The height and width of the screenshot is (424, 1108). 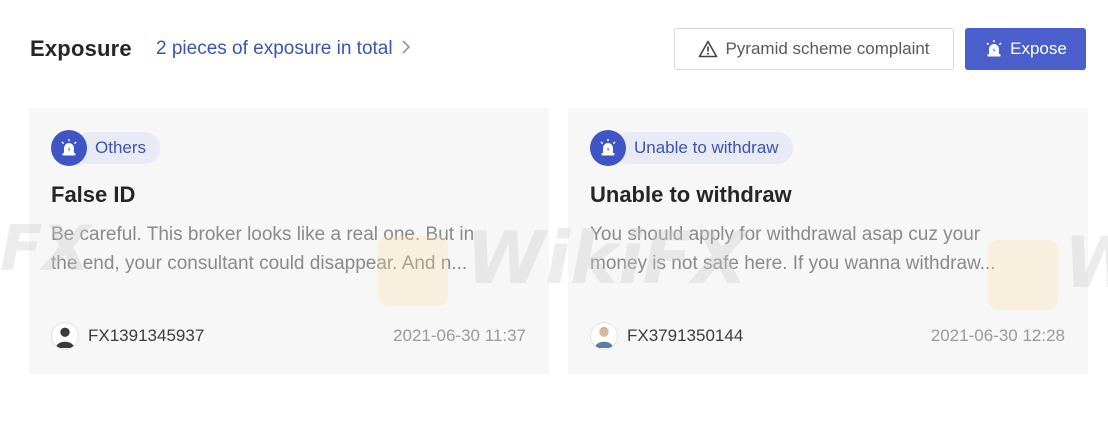 I want to click on category-tag-label: Unable to withdraw, so click(x=702, y=148).